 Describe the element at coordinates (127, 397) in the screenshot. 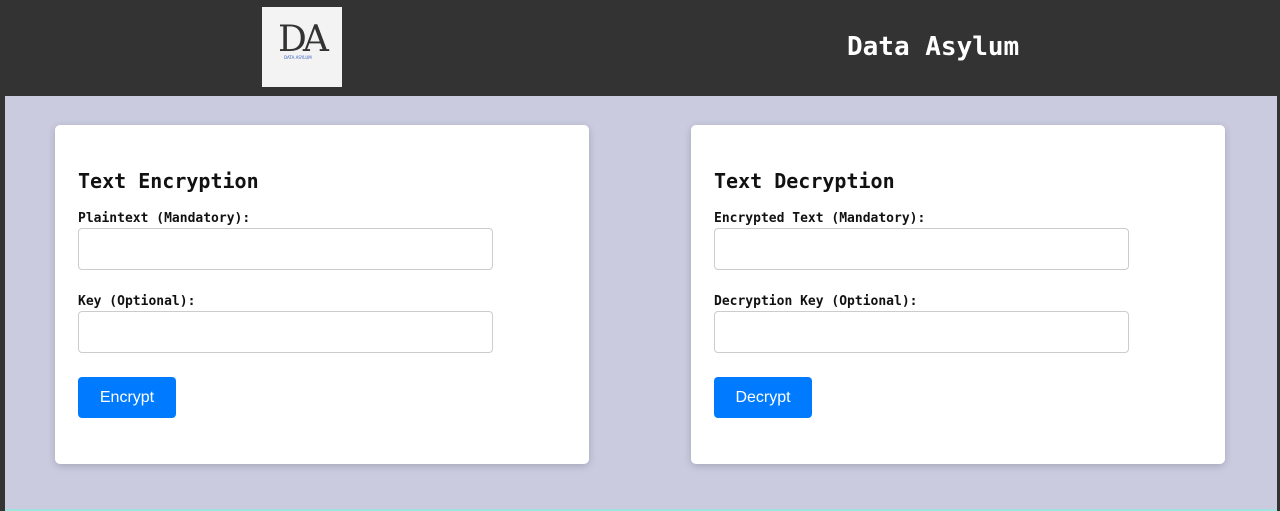

I see `encrypt-button: Encrypt` at that location.